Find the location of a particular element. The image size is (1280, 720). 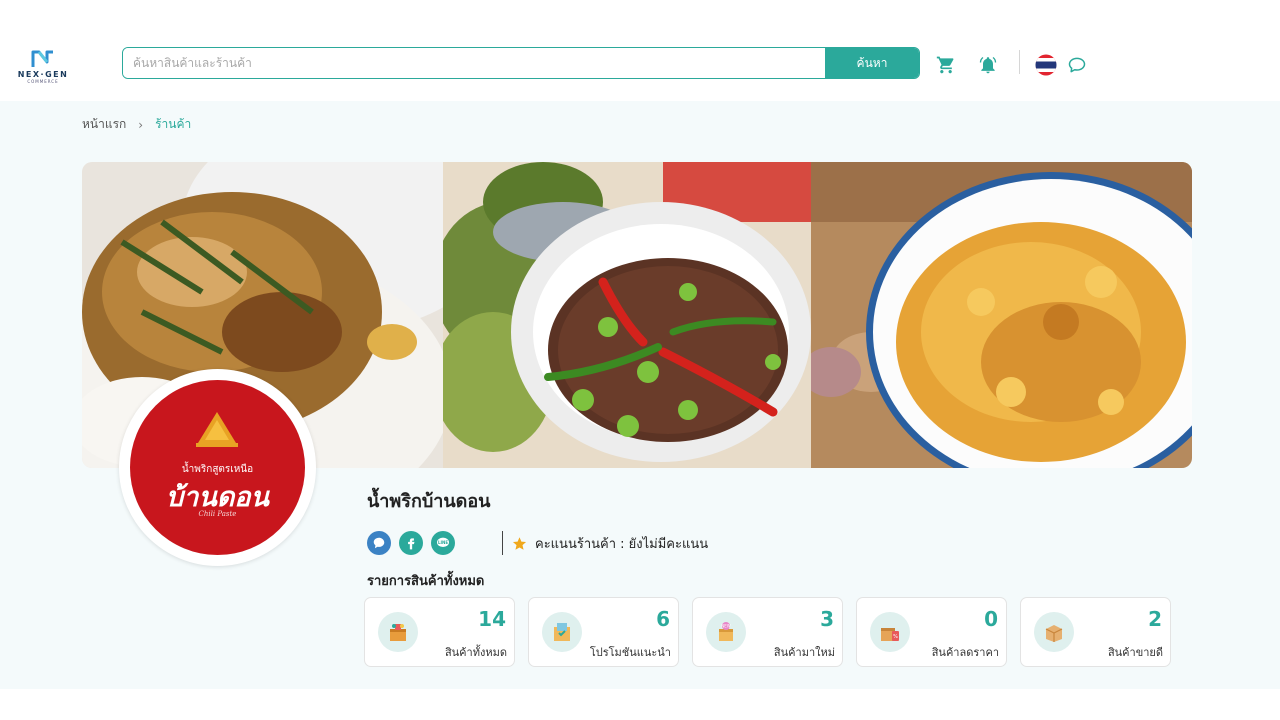

stat-value: 0 is located at coordinates (991, 619).